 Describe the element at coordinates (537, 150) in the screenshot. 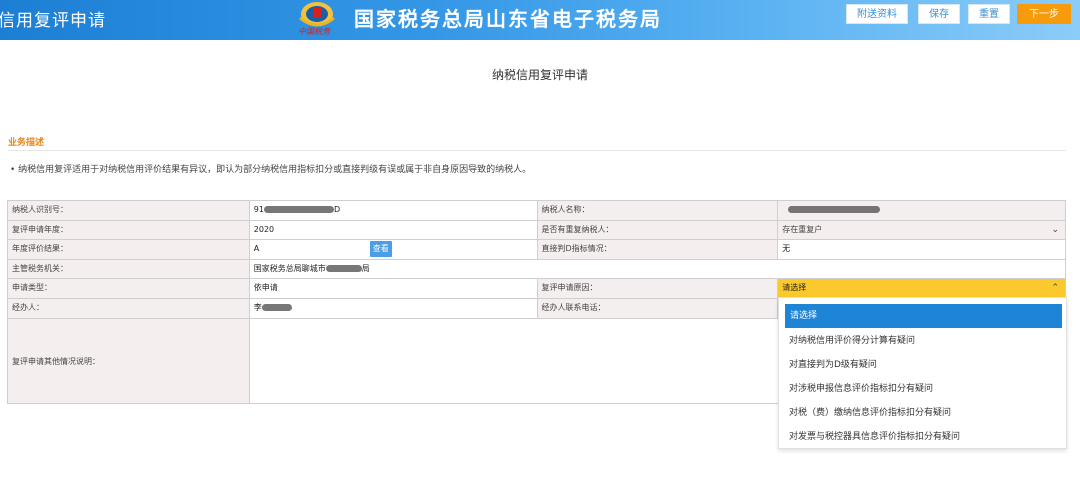

I see `section-divider` at that location.